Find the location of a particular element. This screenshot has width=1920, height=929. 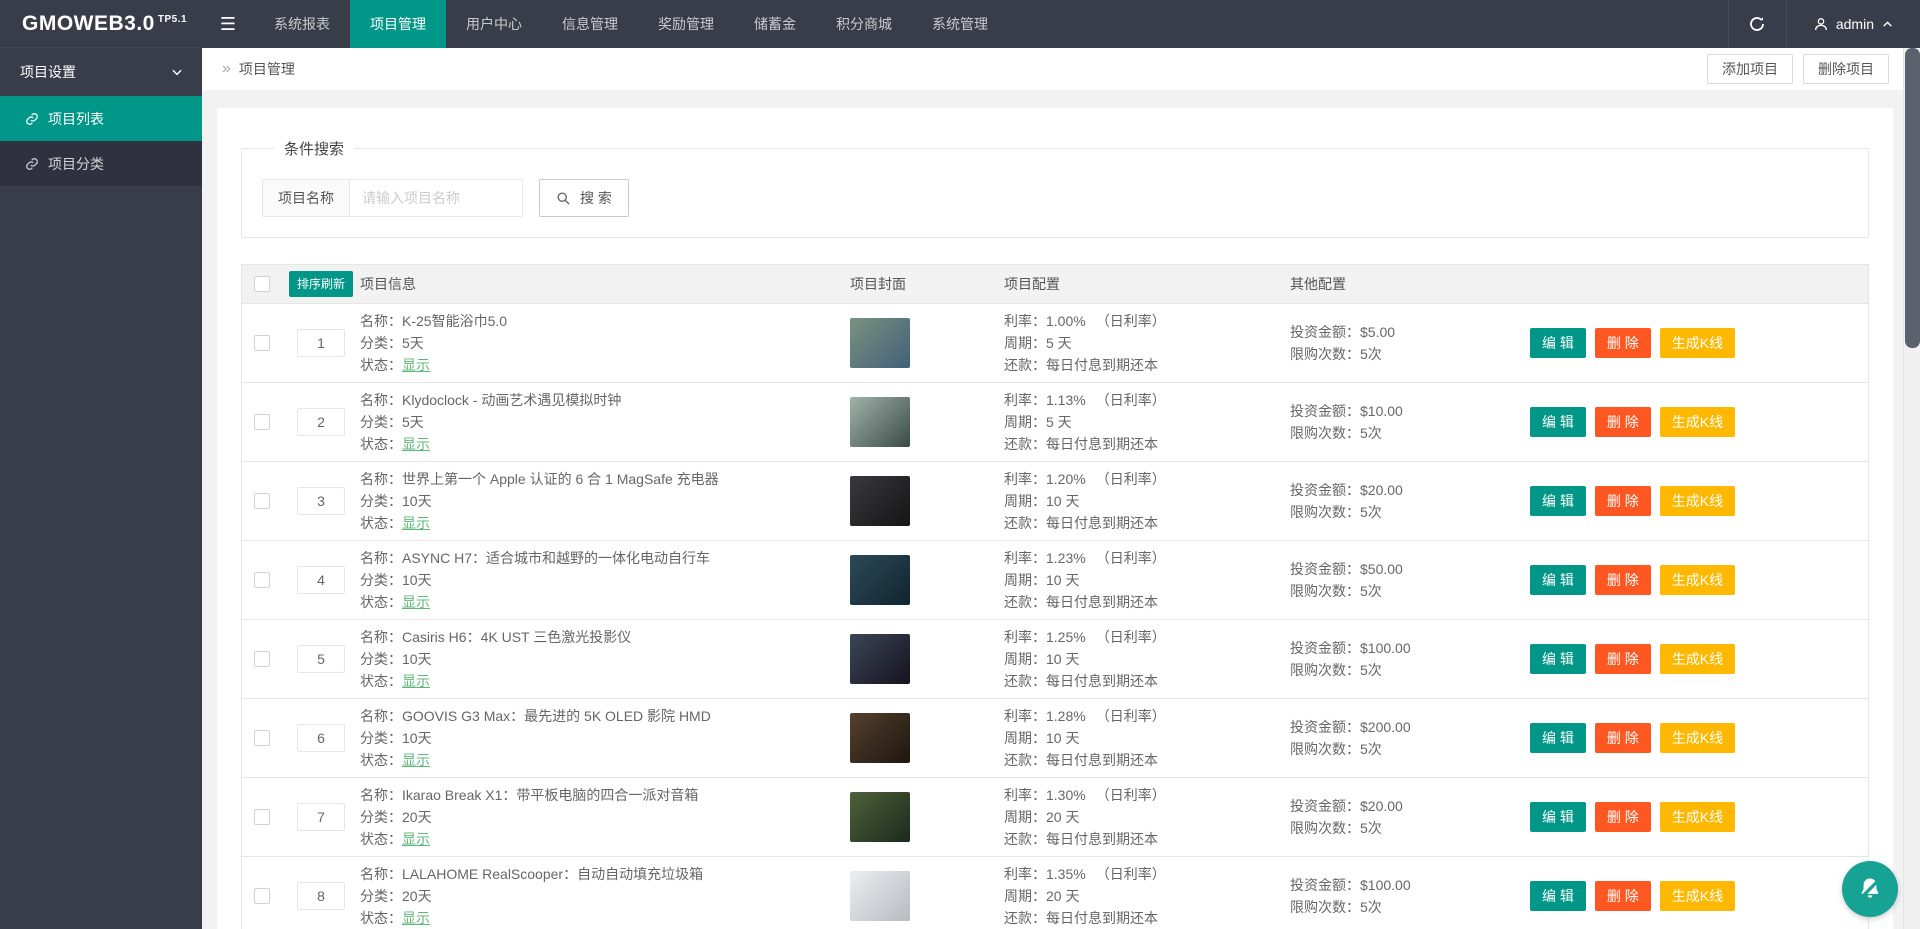

sort-refresh-button: 排序刷新 is located at coordinates (320, 284).